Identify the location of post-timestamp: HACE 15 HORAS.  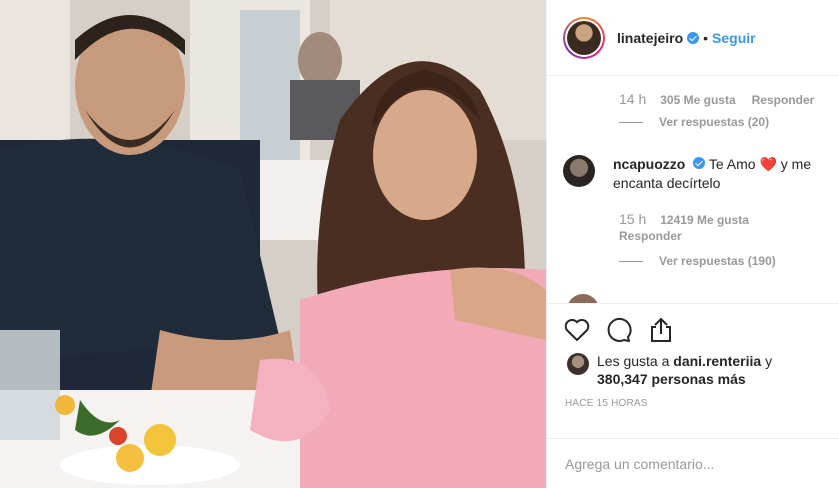
(702, 403).